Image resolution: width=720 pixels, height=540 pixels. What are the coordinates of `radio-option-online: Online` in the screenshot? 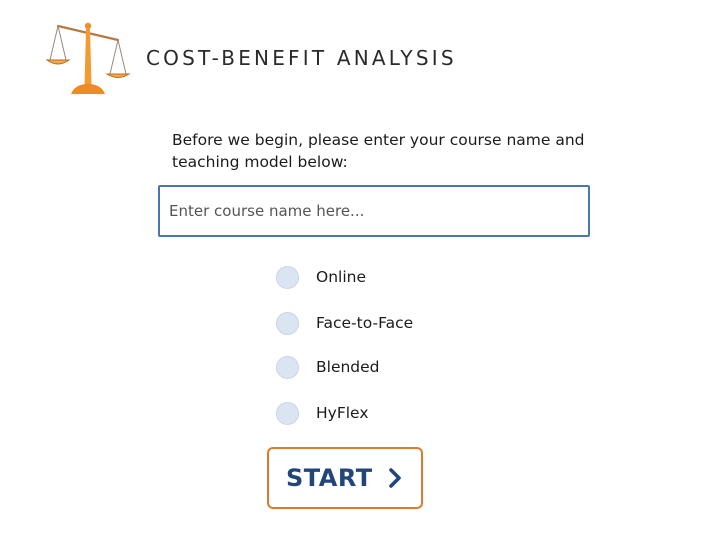 It's located at (321, 277).